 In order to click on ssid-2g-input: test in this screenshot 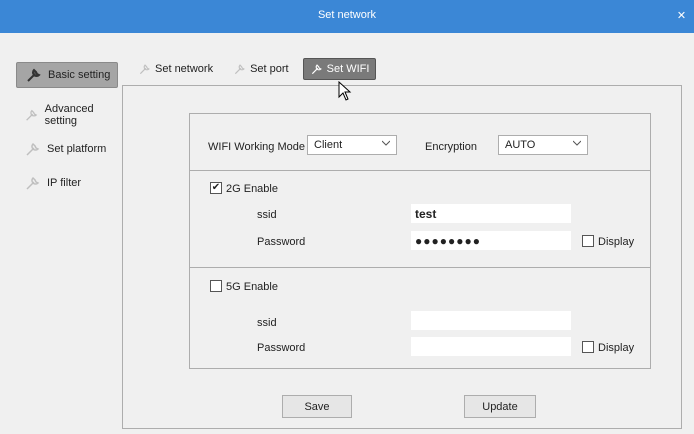, I will do `click(491, 213)`.